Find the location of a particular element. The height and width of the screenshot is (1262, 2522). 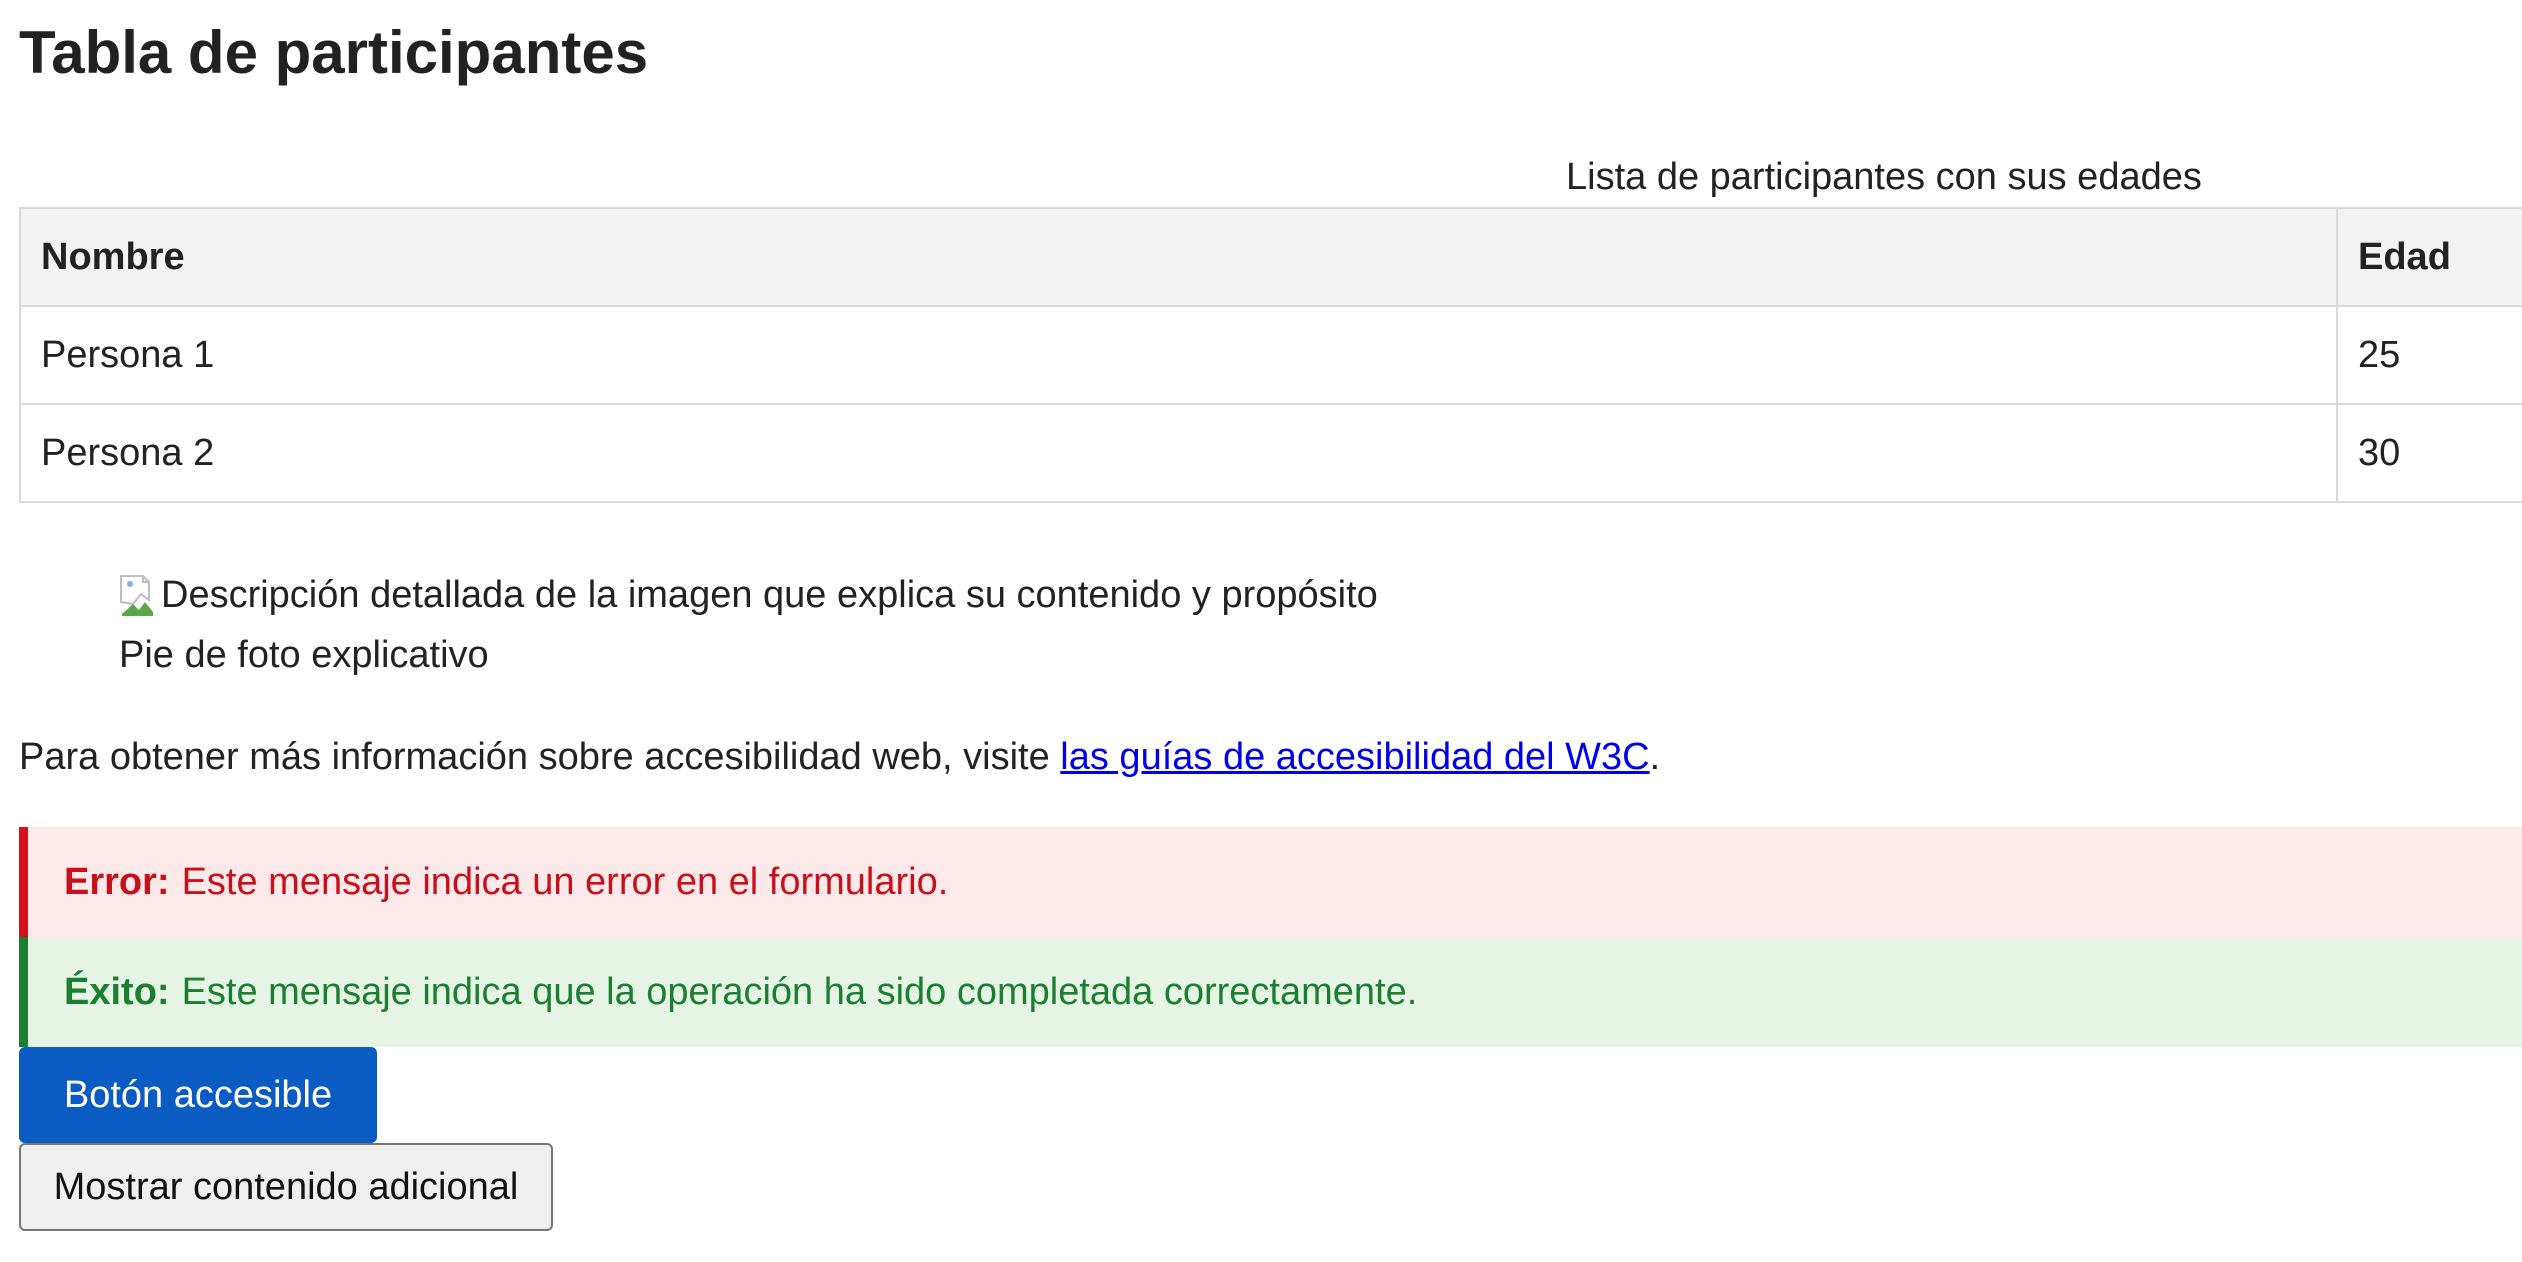

show-more-button: Mostrar contenido adicional is located at coordinates (286, 1187).